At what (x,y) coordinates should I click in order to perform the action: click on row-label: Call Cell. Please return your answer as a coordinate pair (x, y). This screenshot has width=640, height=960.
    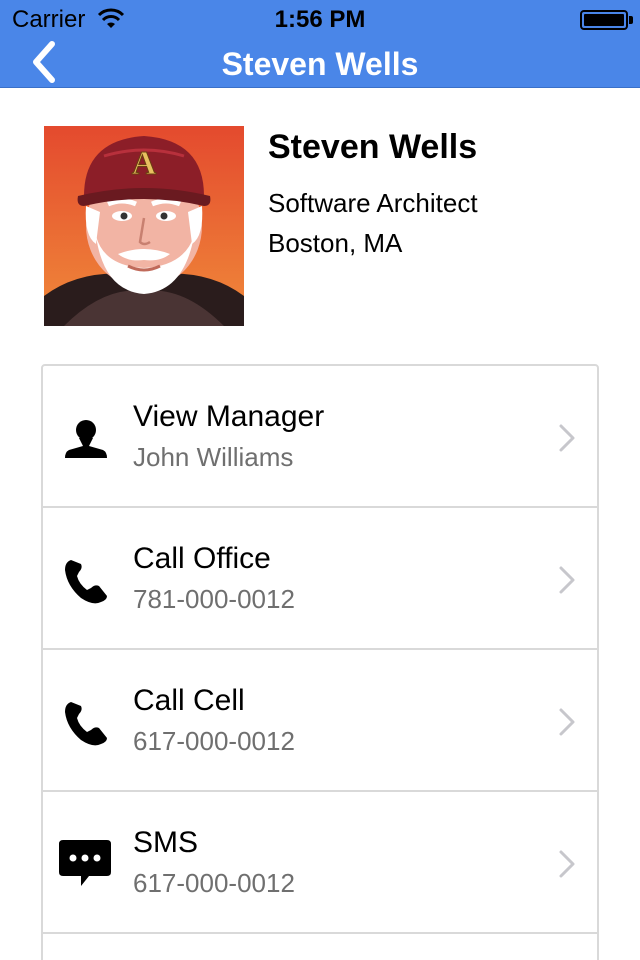
    Looking at the image, I should click on (189, 700).